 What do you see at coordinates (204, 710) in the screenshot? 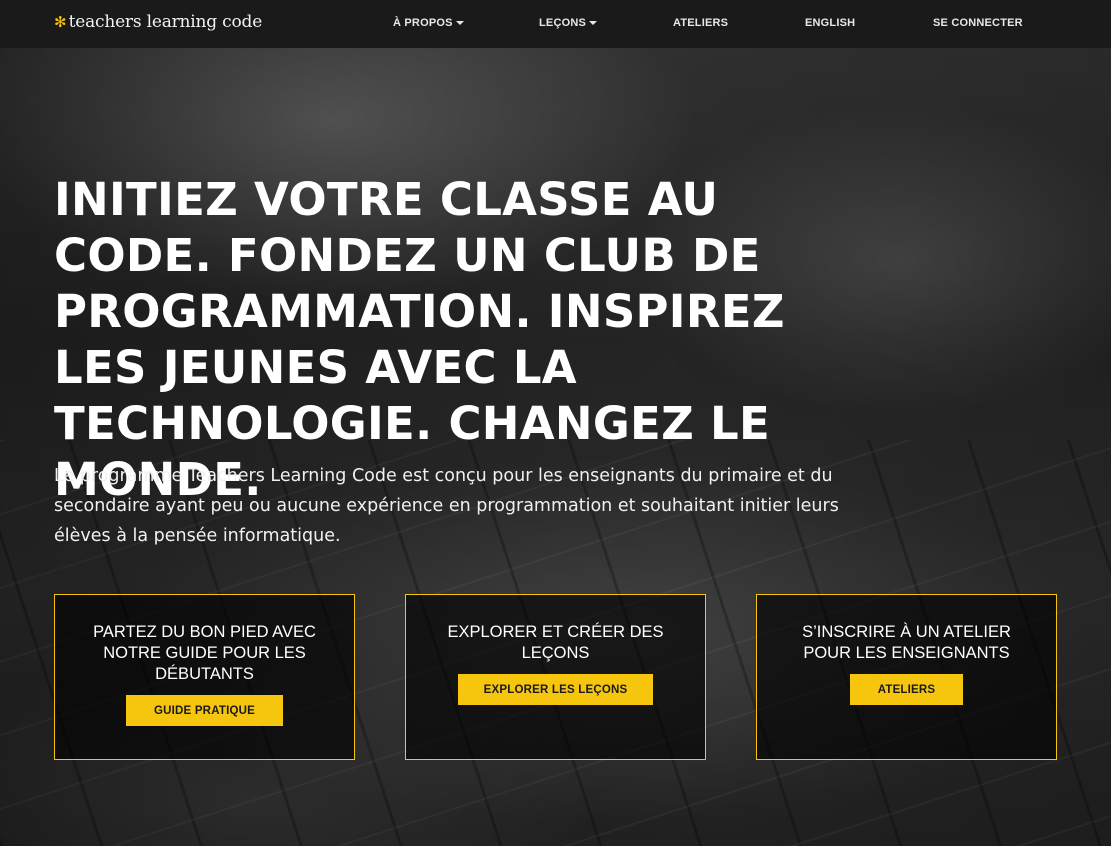
I see `guide-pratique-button: GUIDE PRATIQUE` at bounding box center [204, 710].